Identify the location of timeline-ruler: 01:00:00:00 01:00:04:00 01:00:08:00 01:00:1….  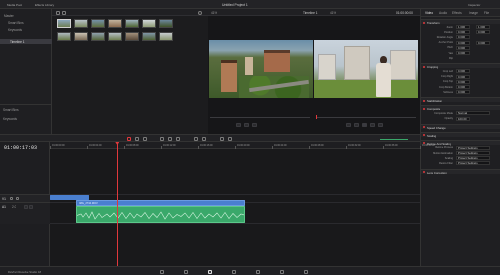
(242, 145).